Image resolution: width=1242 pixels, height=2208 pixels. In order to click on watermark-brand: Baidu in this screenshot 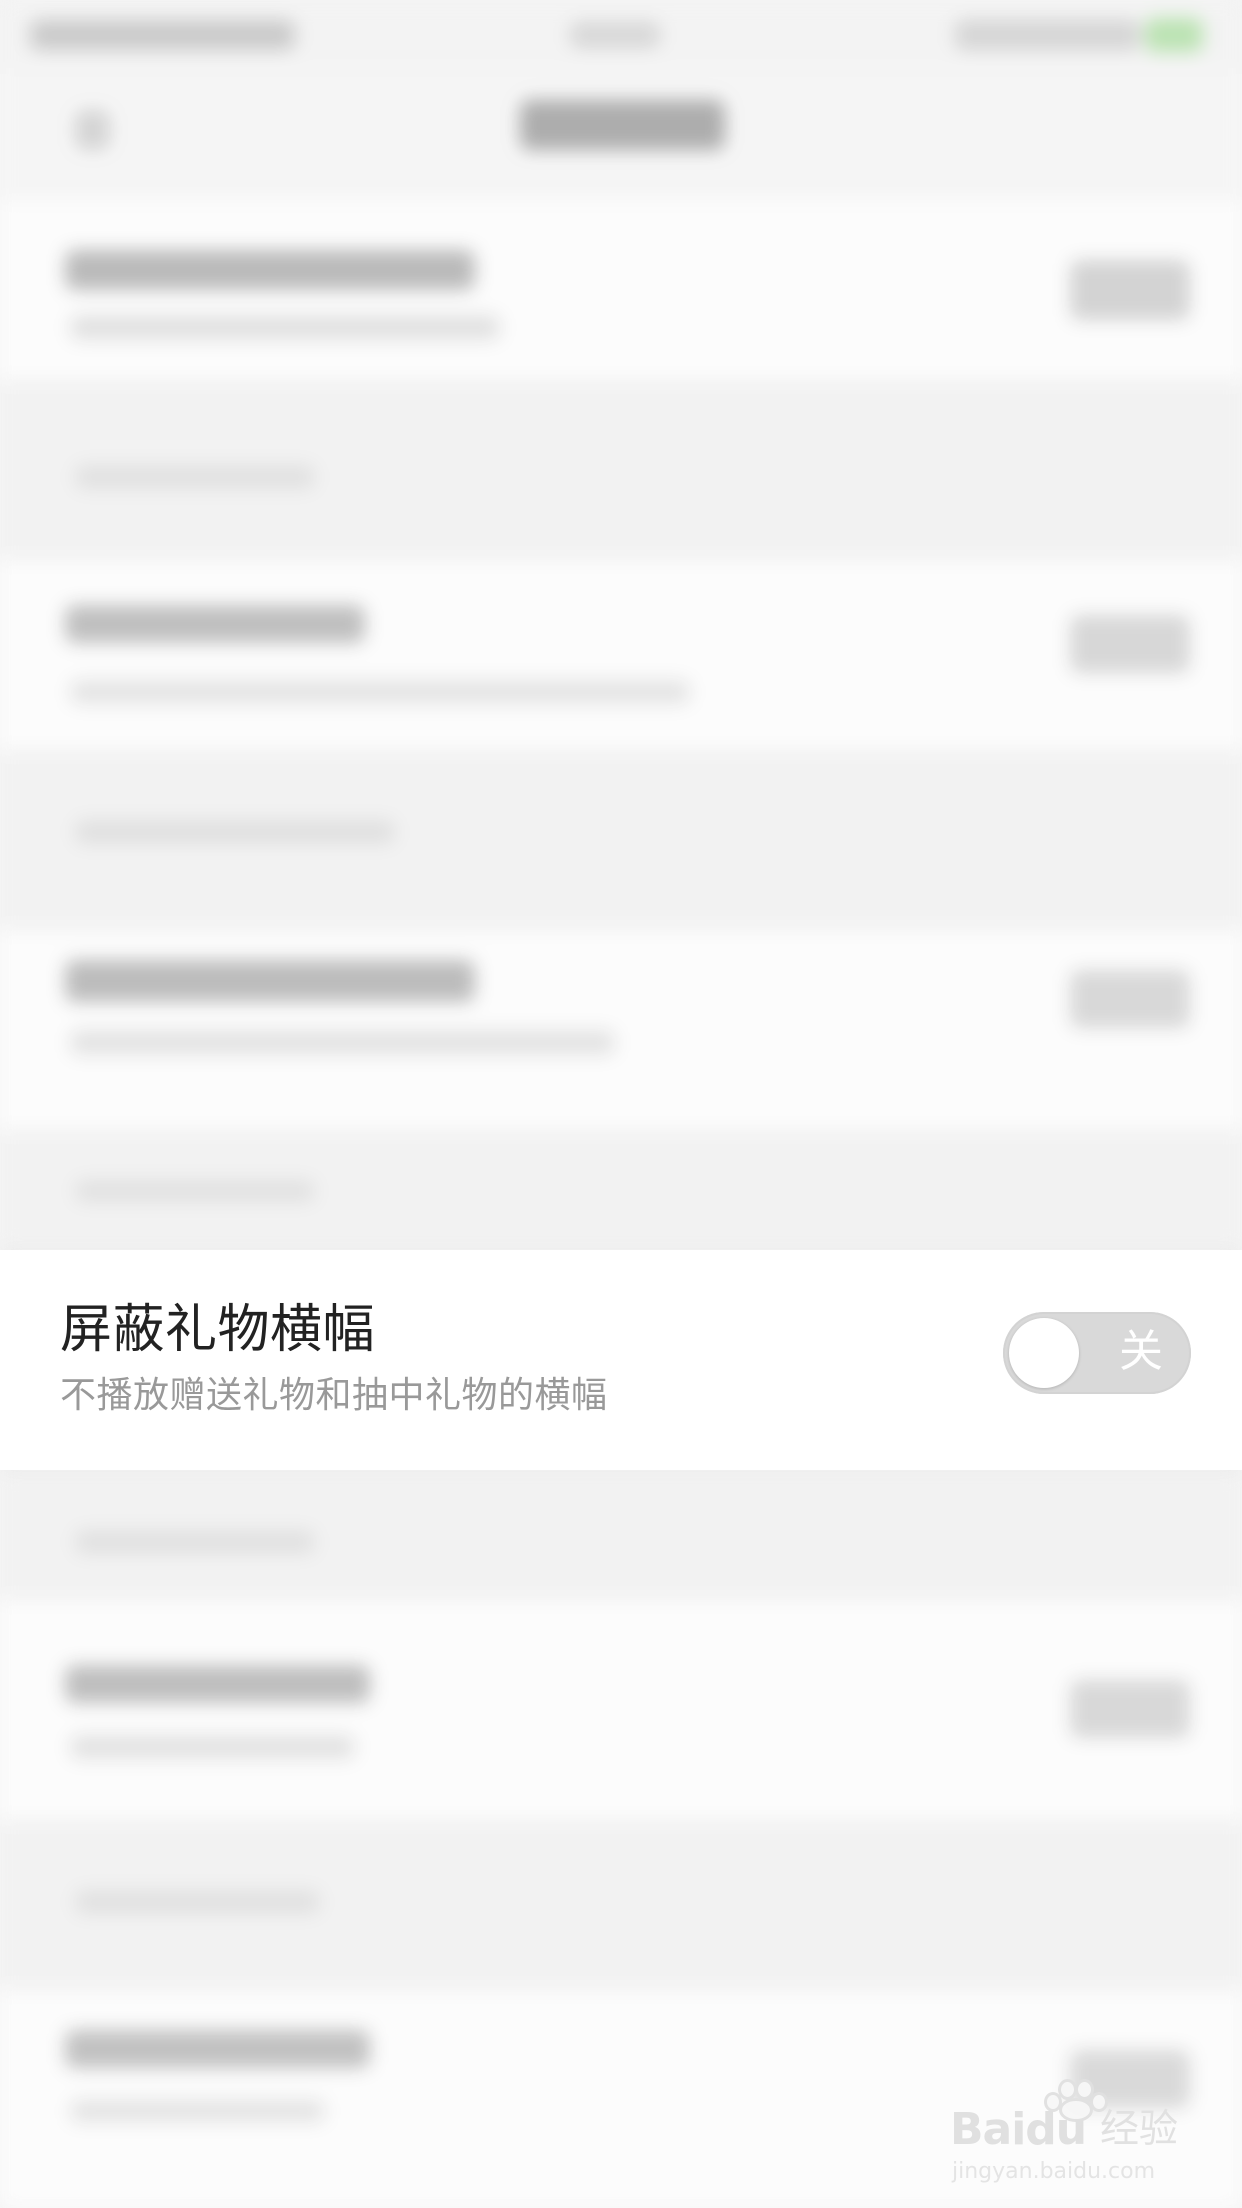, I will do `click(1018, 2129)`.